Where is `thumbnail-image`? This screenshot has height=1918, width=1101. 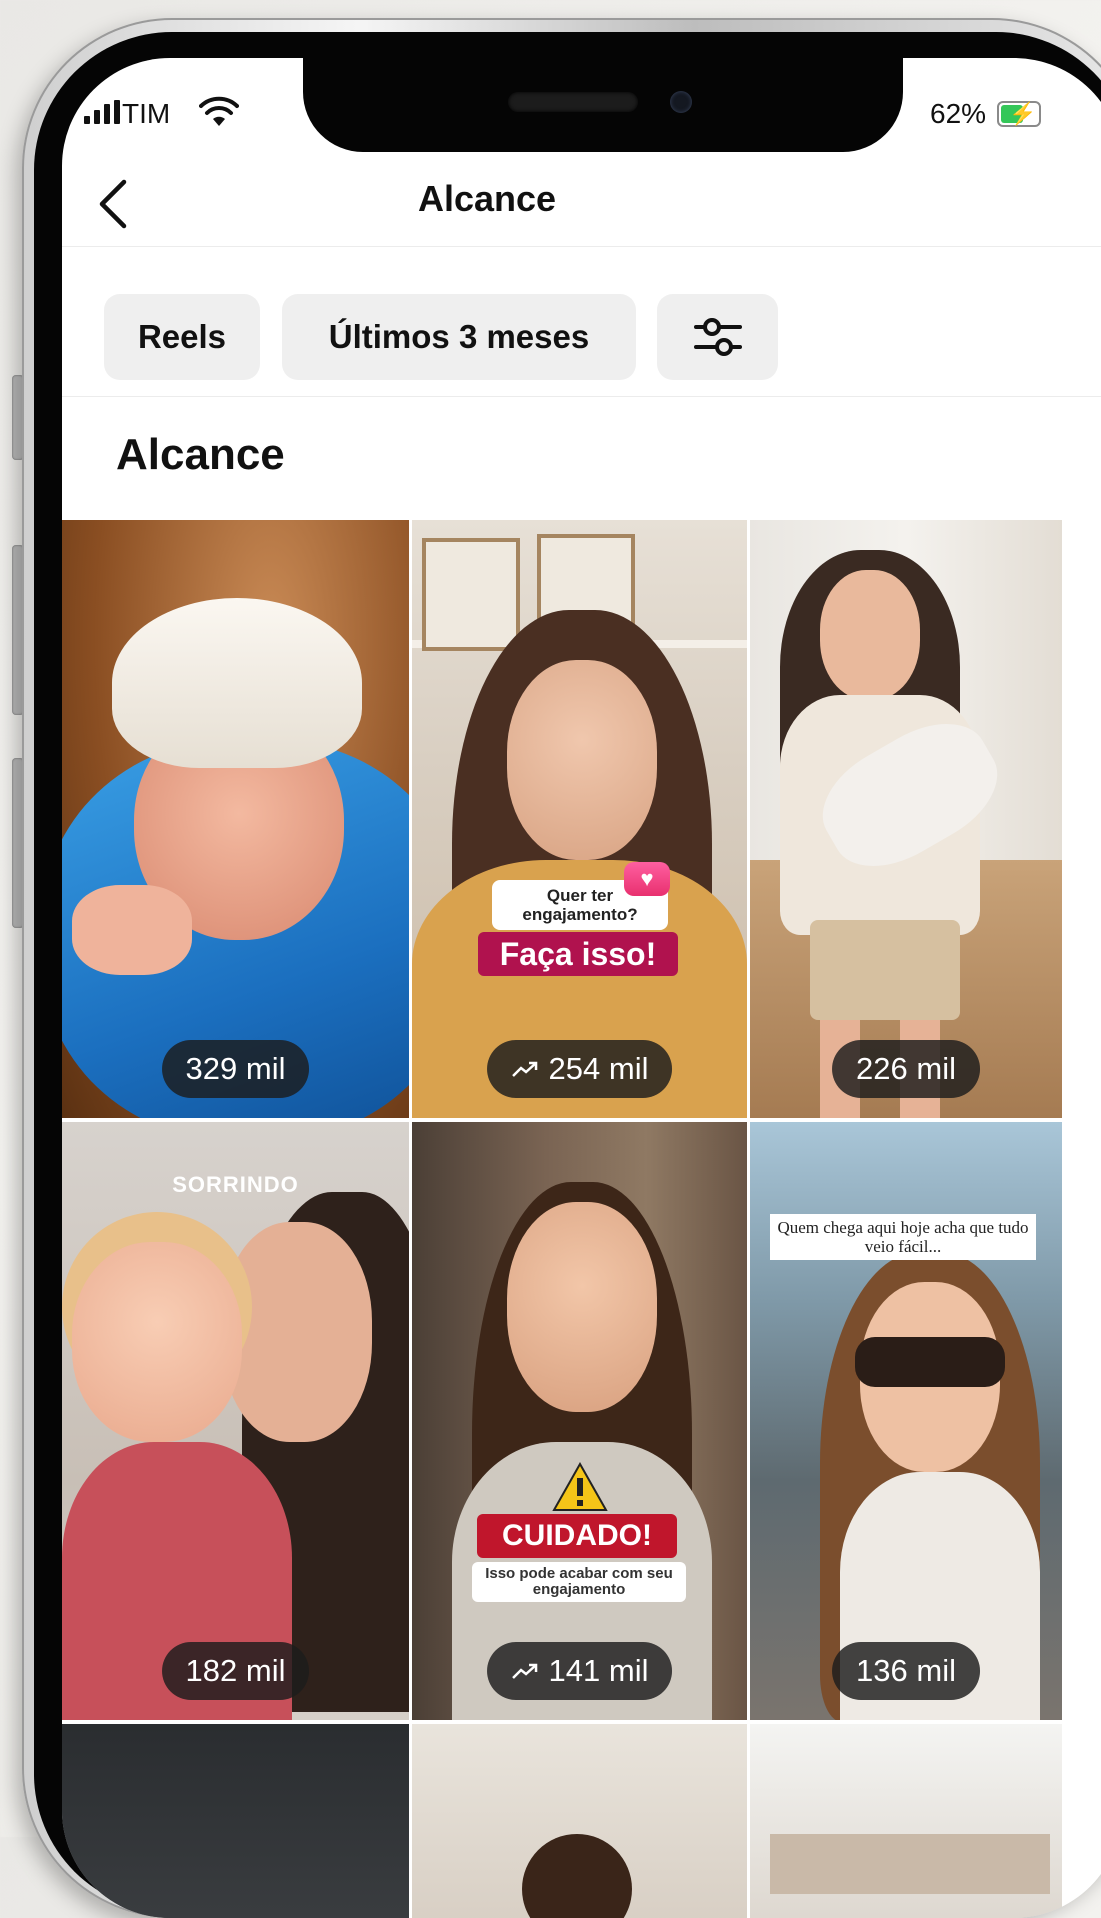
thumbnail-image is located at coordinates (235, 1821).